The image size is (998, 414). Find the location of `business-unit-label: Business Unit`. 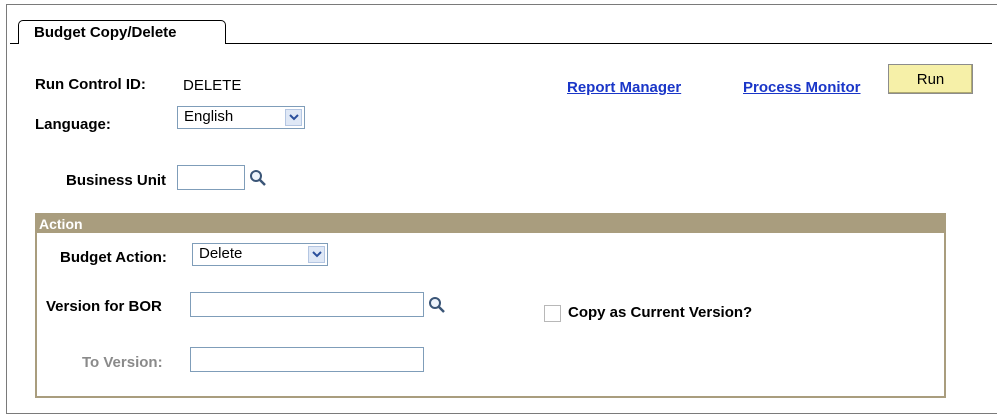

business-unit-label: Business Unit is located at coordinates (116, 180).